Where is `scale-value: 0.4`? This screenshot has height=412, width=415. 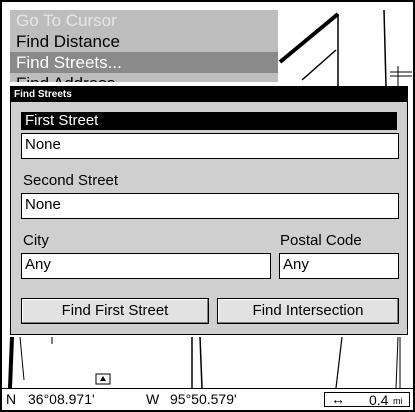 scale-value: 0.4 is located at coordinates (379, 400).